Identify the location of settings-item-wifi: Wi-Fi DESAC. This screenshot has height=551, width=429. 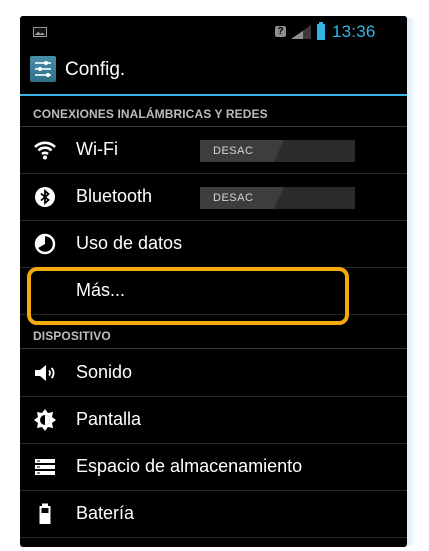
(213, 150).